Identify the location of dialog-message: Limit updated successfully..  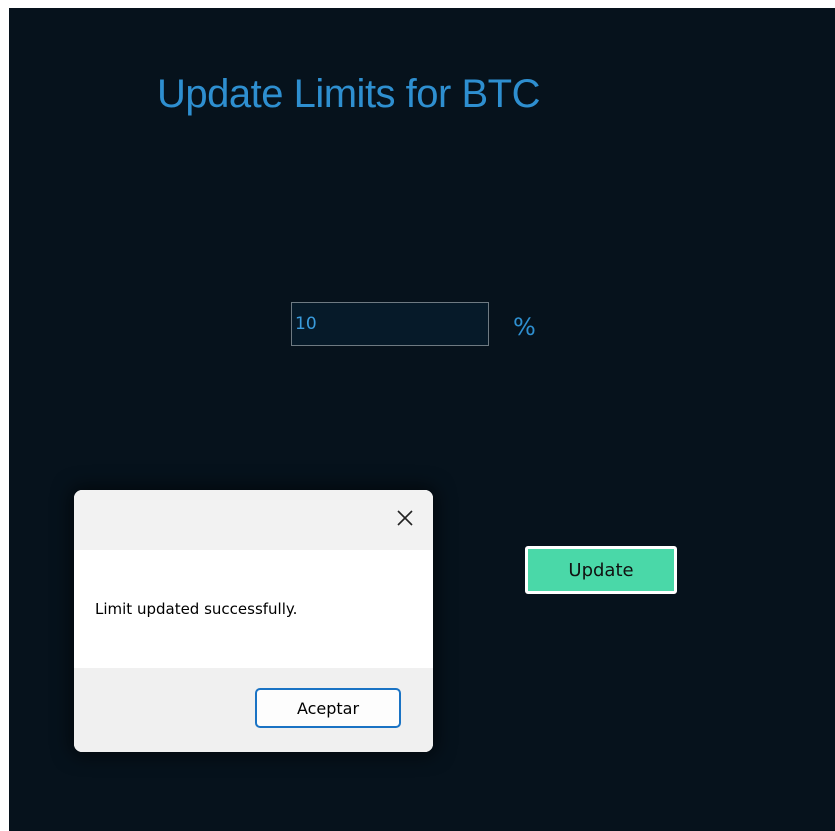
(196, 609).